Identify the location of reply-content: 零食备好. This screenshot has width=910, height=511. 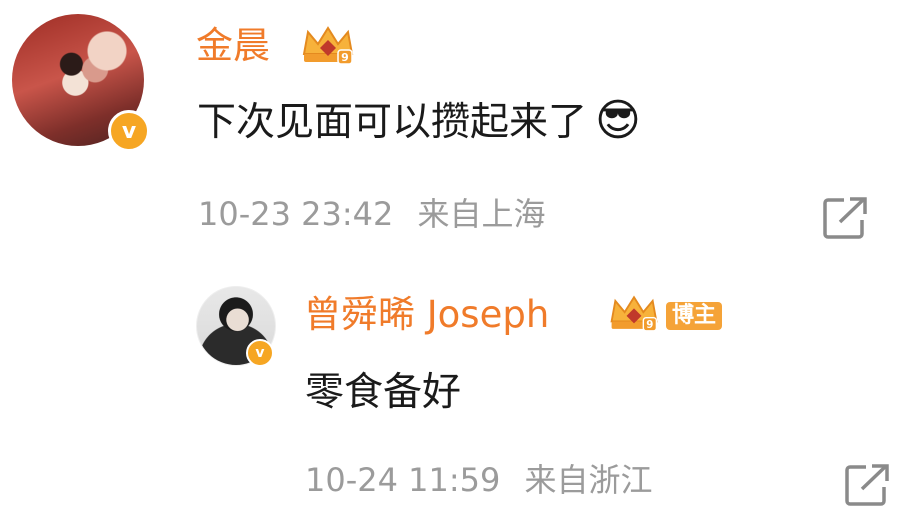
(383, 392).